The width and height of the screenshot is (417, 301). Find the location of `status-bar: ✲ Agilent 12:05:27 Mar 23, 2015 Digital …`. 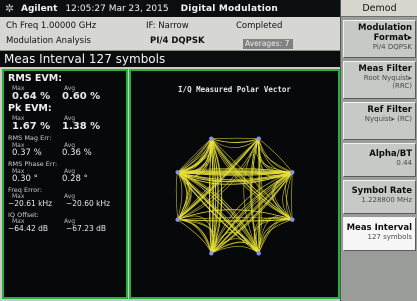

status-bar: ✲ Agilent 12:05:27 Mar 23, 2015 Digital … is located at coordinates (170, 8).